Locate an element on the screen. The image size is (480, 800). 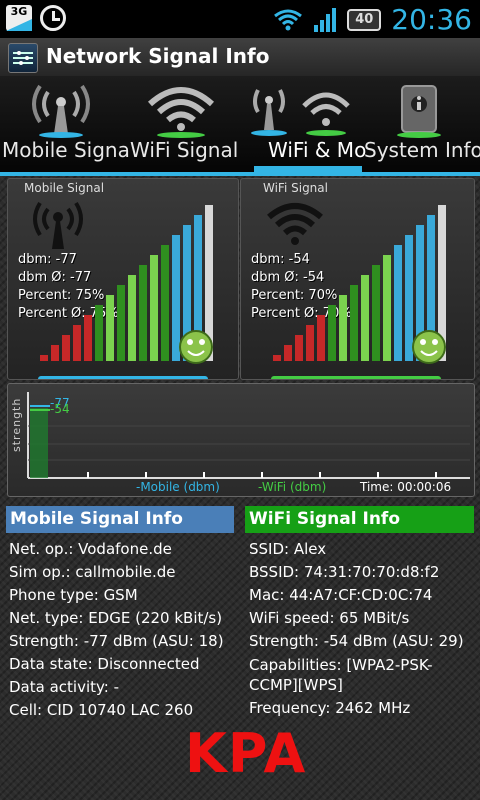
list-item: Net. op.: Vodafone.de is located at coordinates (90, 549).